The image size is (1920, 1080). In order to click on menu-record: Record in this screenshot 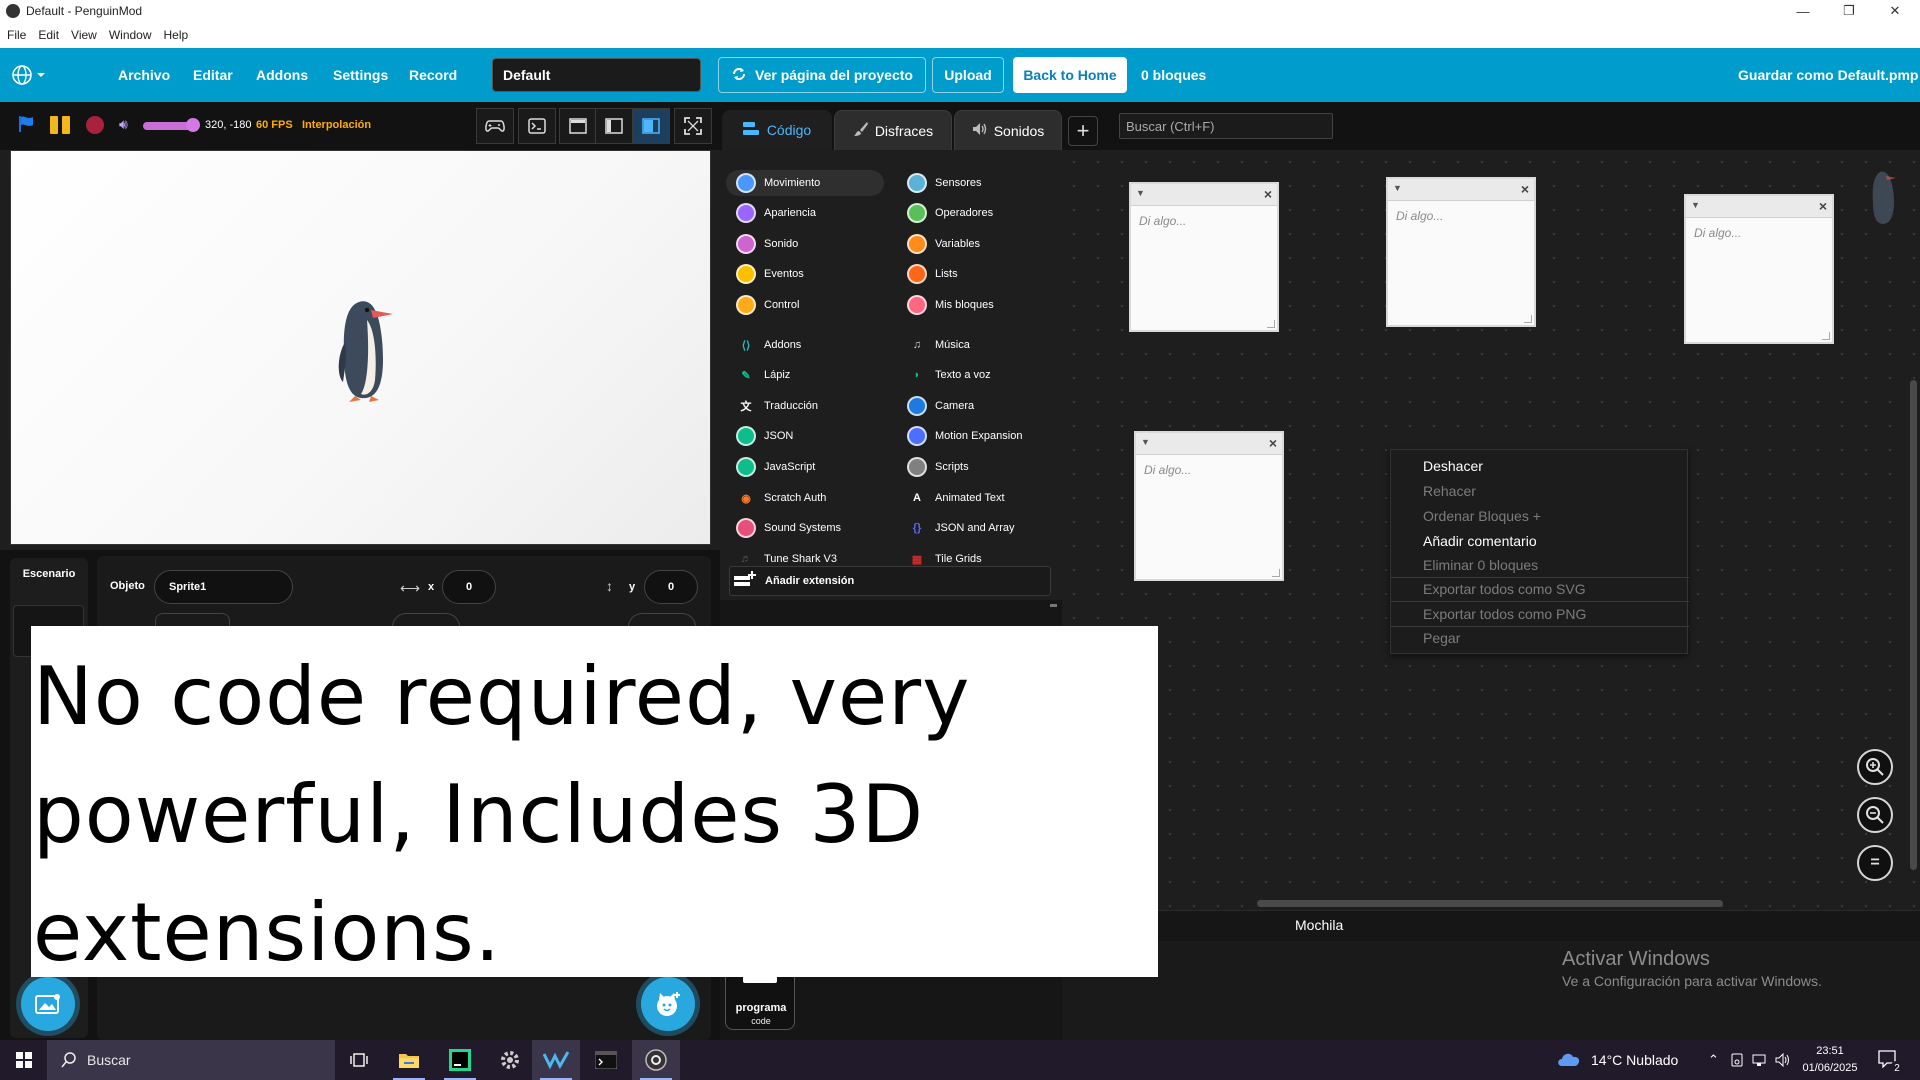, I will do `click(433, 75)`.